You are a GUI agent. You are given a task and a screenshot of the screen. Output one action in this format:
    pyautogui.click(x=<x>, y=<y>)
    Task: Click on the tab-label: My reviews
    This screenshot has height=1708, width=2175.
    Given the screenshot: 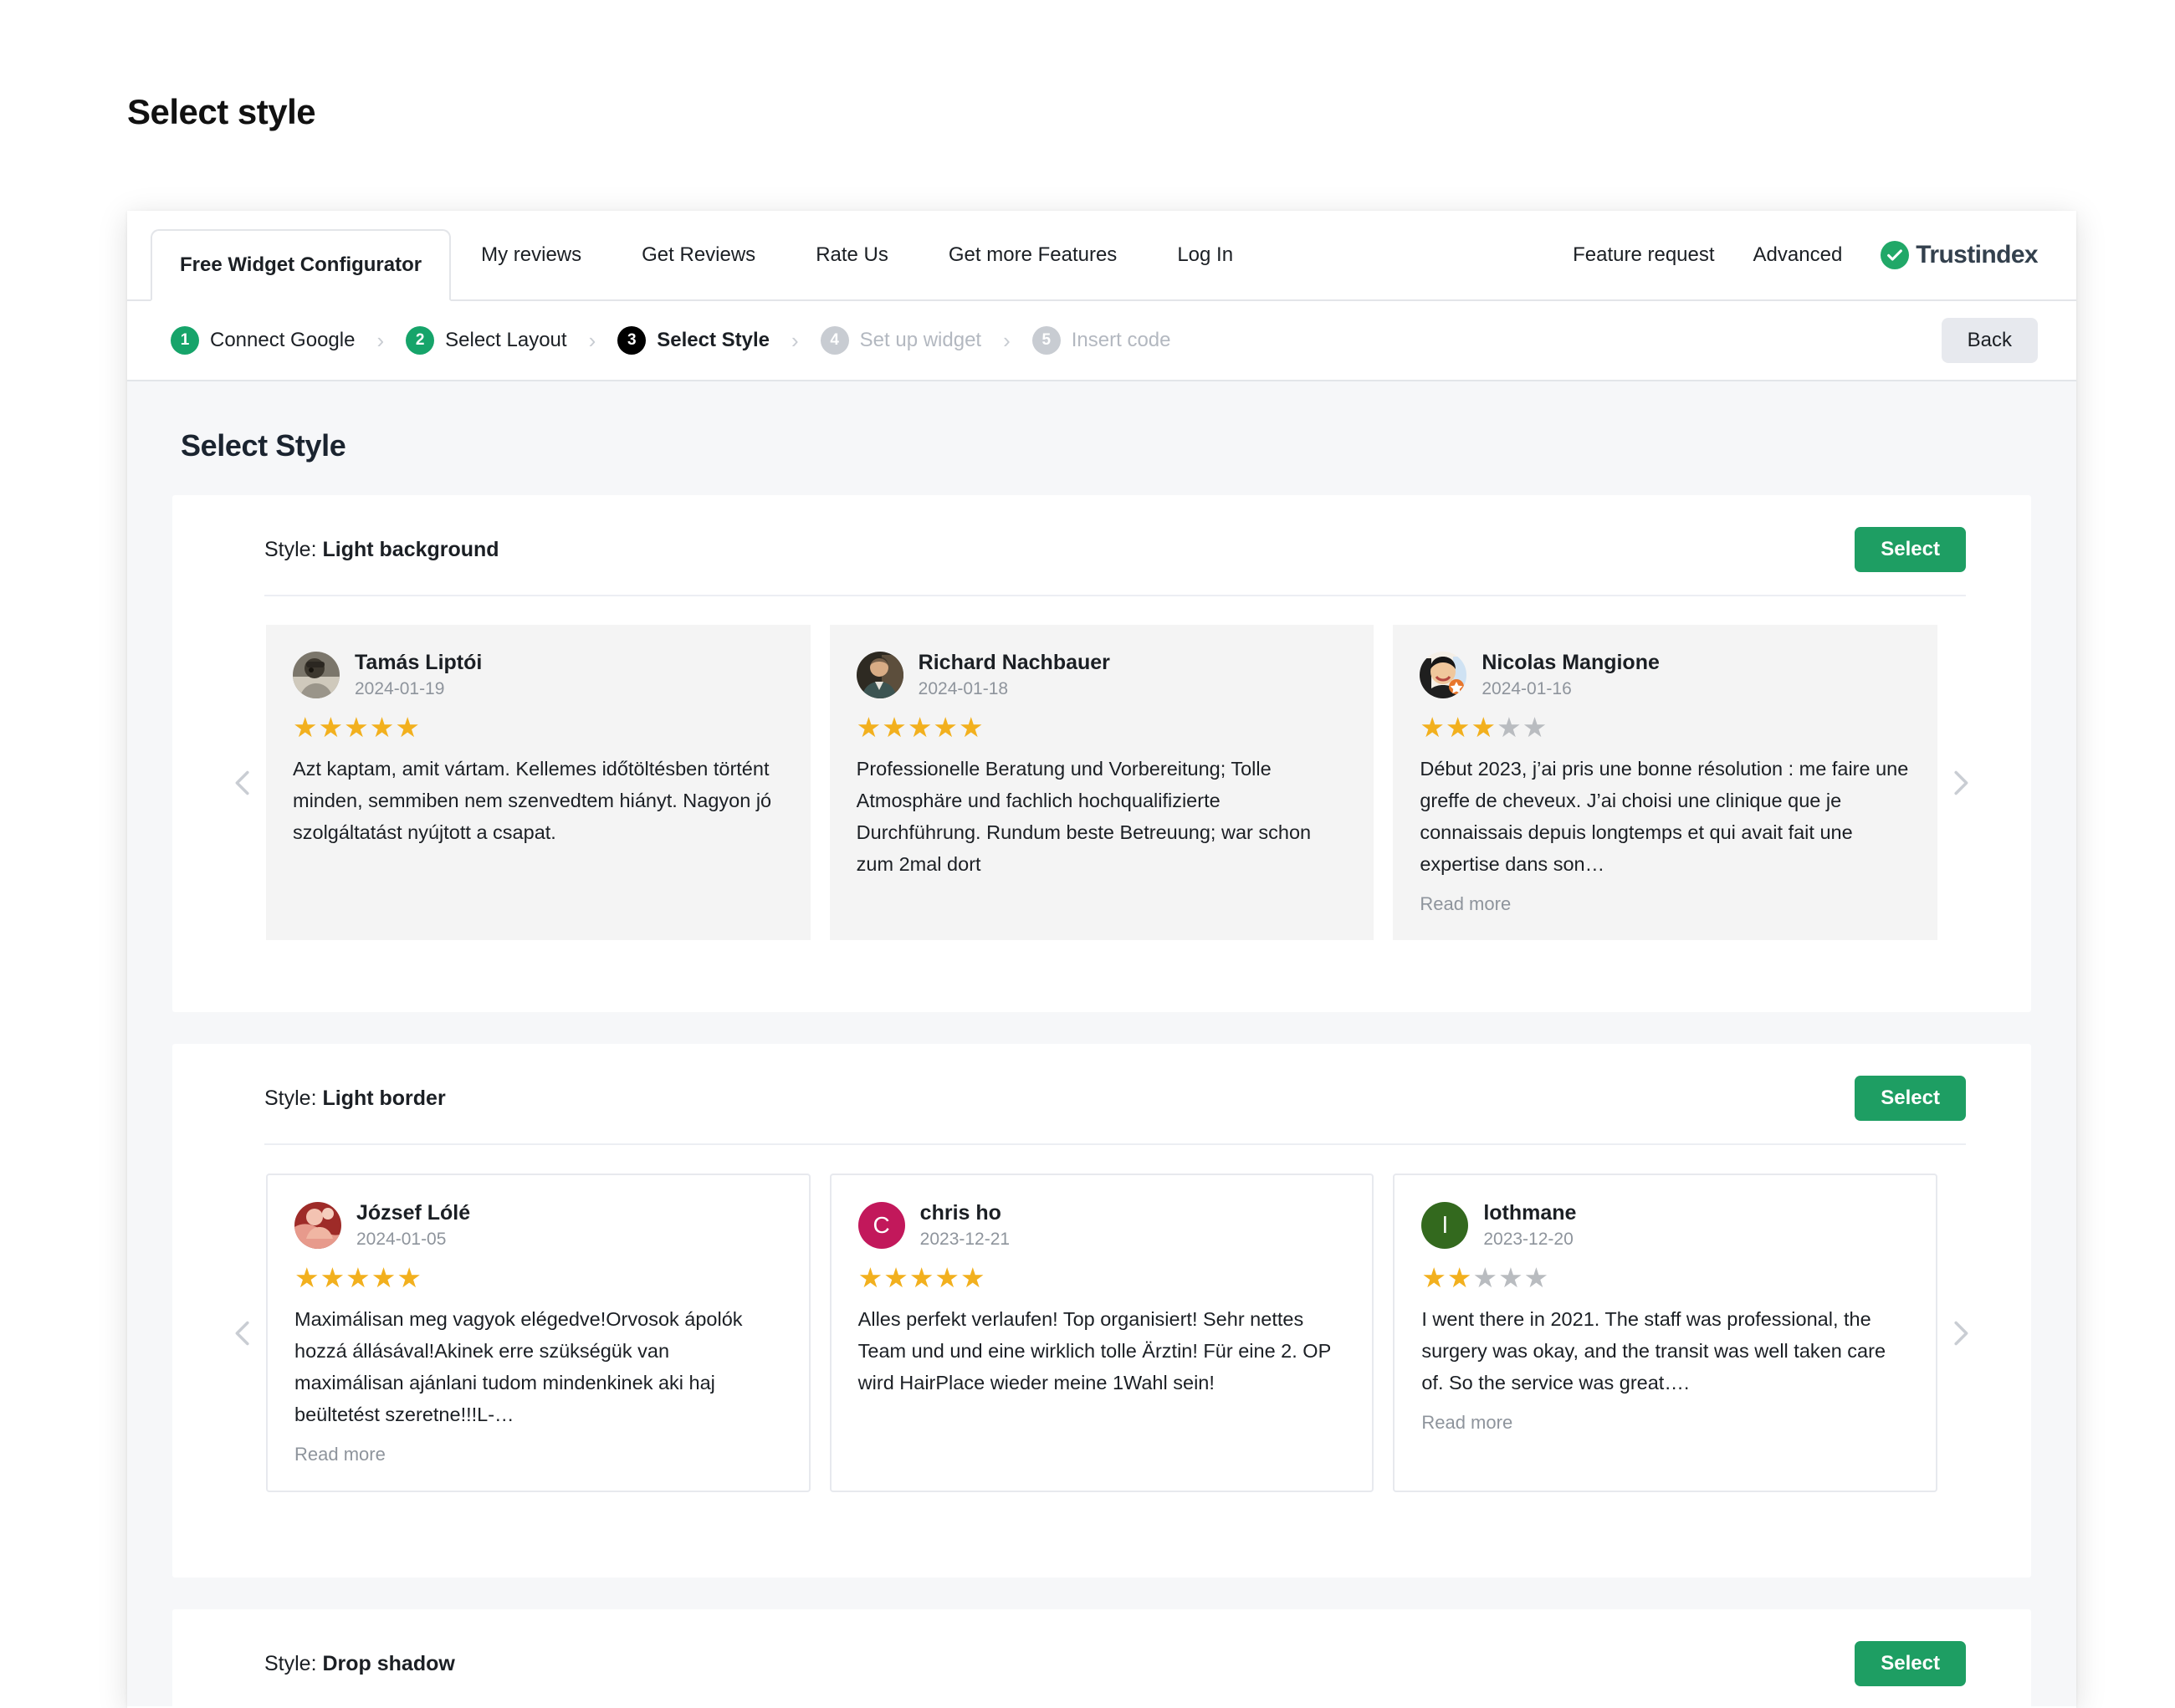 What is the action you would take?
    pyautogui.click(x=531, y=254)
    